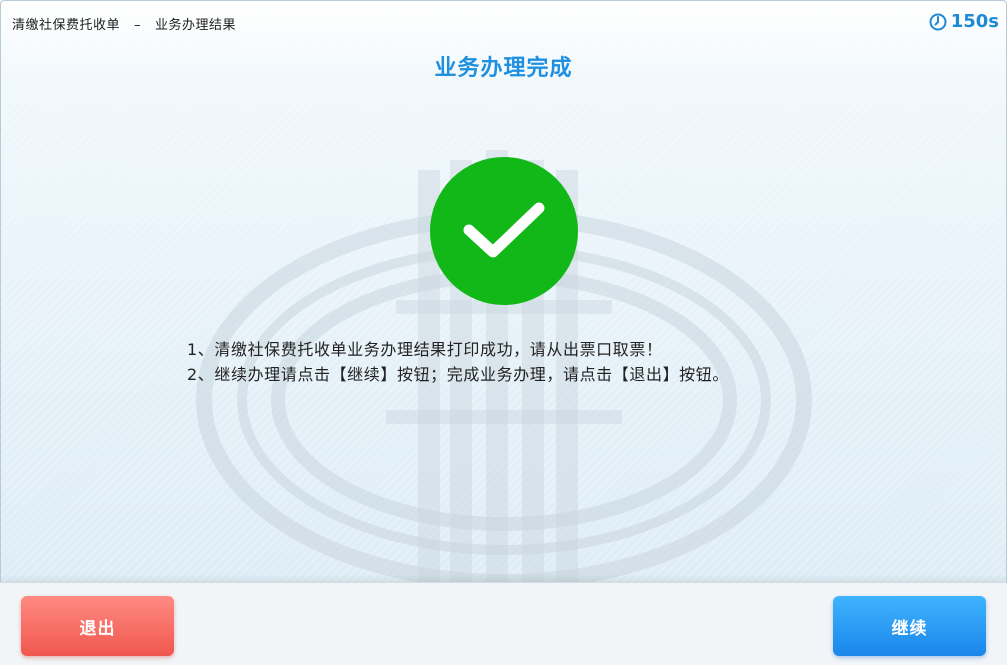 This screenshot has width=1007, height=665. What do you see at coordinates (97, 626) in the screenshot?
I see `exit-button: 退出` at bounding box center [97, 626].